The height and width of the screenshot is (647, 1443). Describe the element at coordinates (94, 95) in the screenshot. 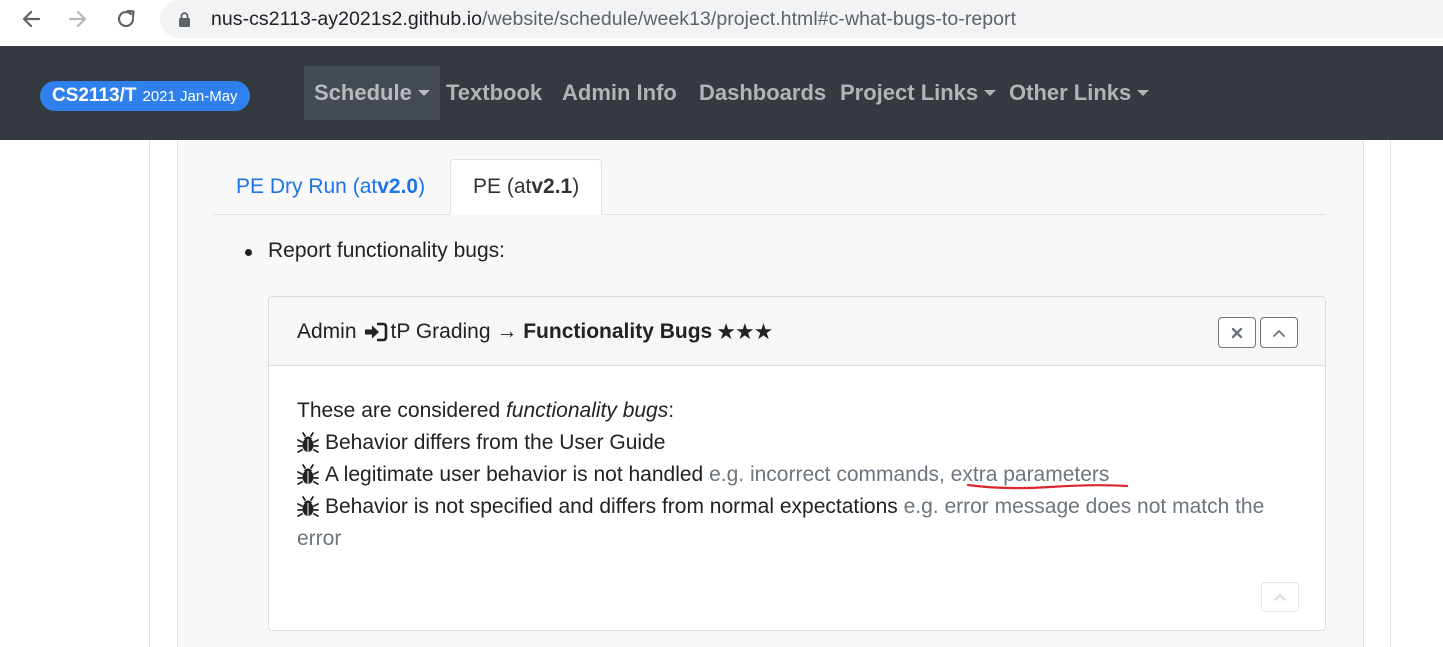

I see `brand-title: CS2113/T` at that location.